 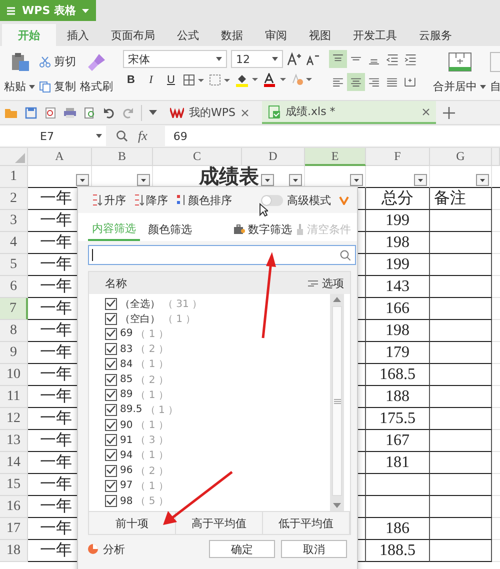 What do you see at coordinates (220, 80) in the screenshot?
I see `table-style-icon` at bounding box center [220, 80].